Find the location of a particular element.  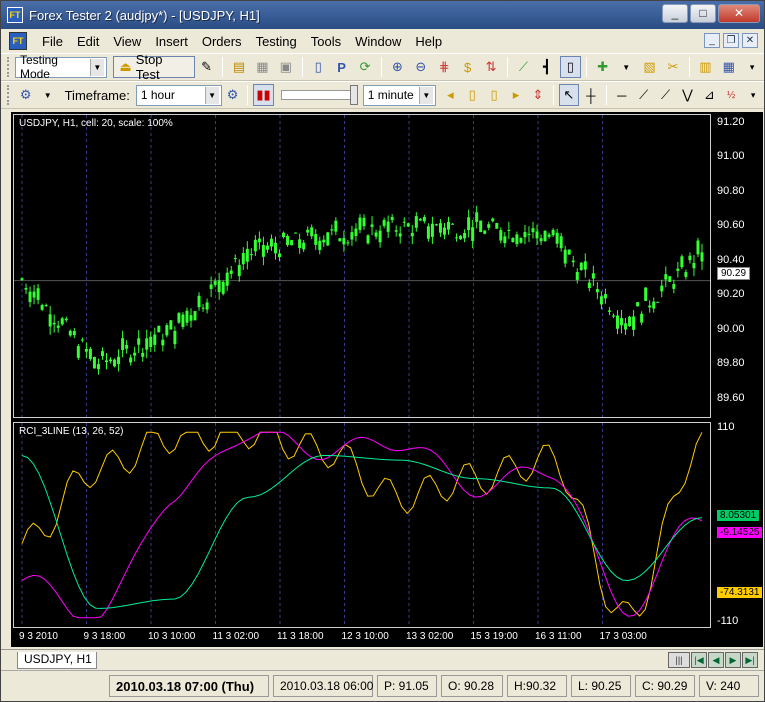

step-forward-icon: ▸ is located at coordinates (516, 95).